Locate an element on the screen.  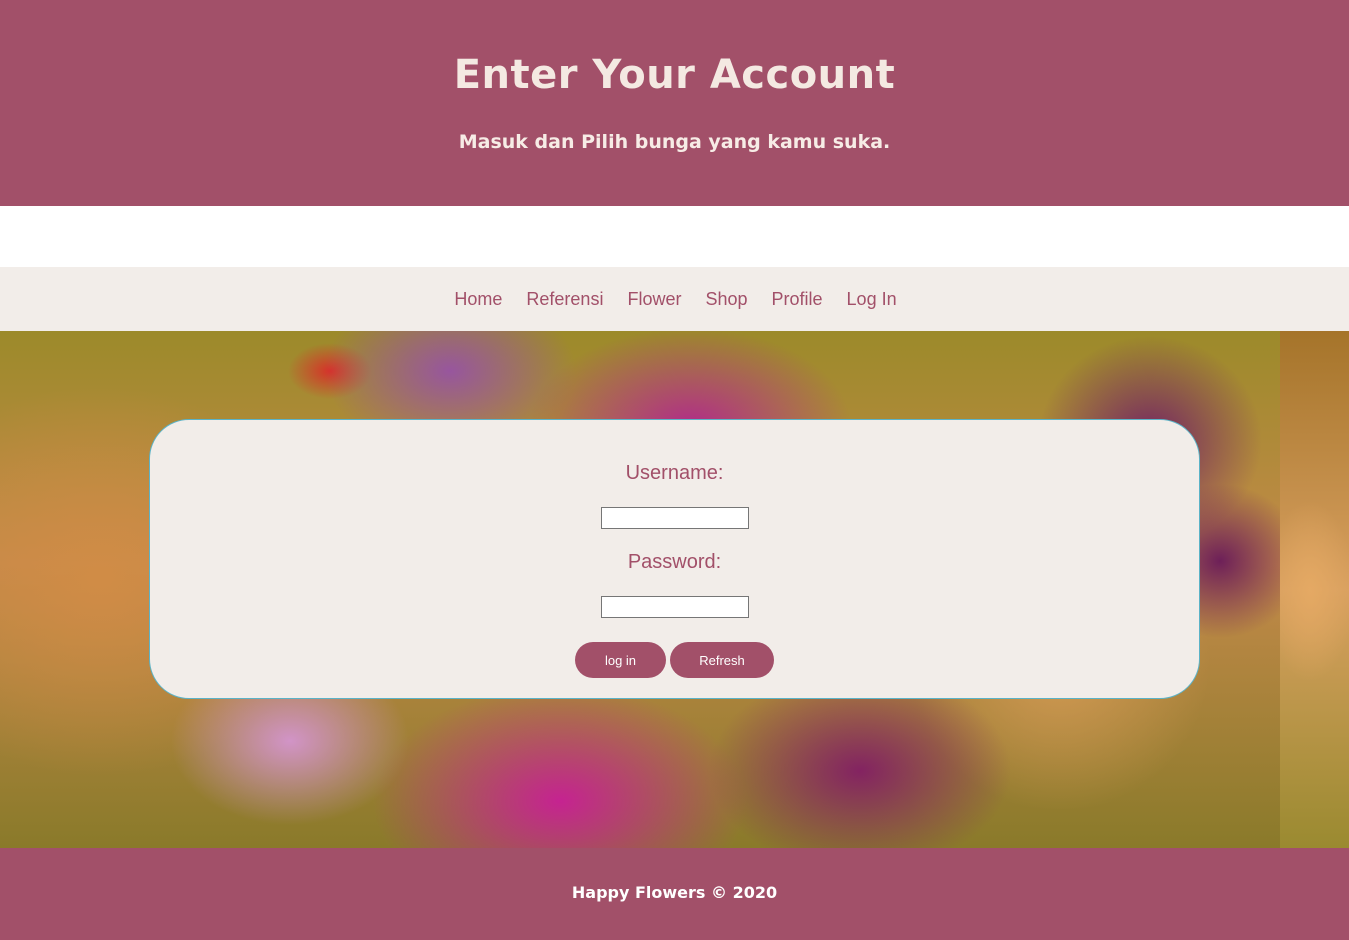
page-title: Enter Your Account is located at coordinates (674, 75).